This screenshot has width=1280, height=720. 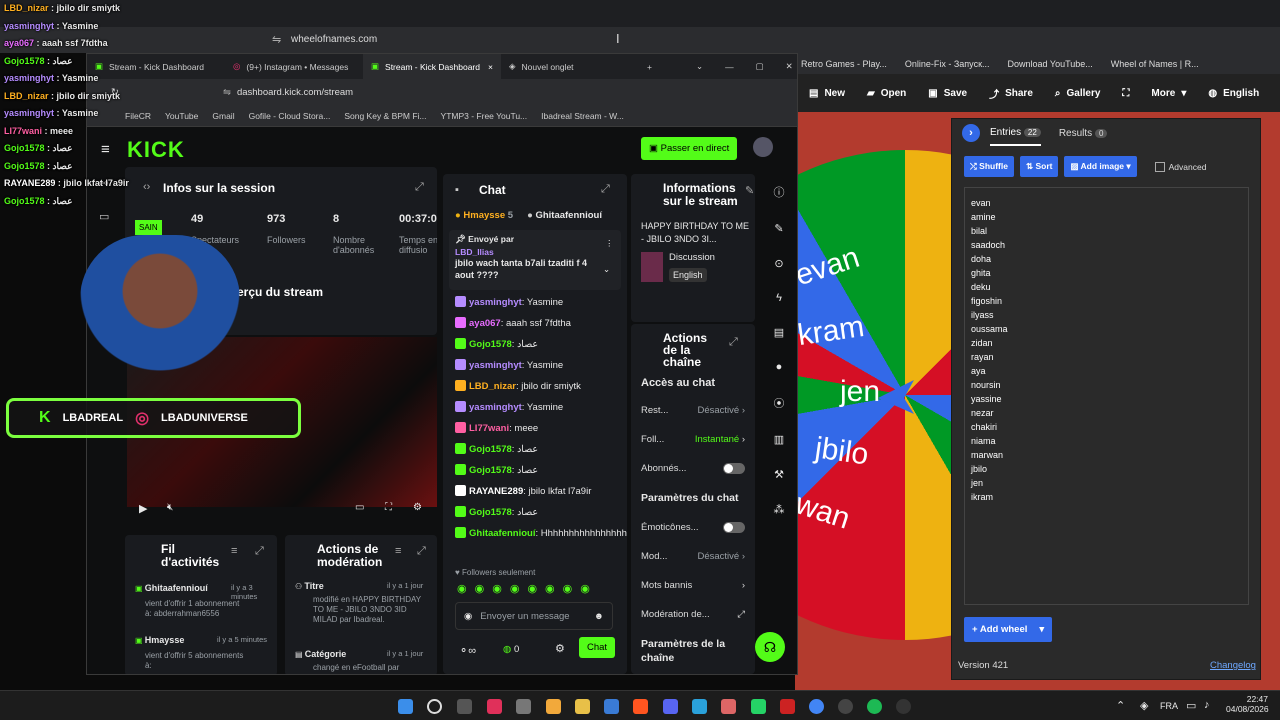 I want to click on bolt-icon: ϟ, so click(x=779, y=298).